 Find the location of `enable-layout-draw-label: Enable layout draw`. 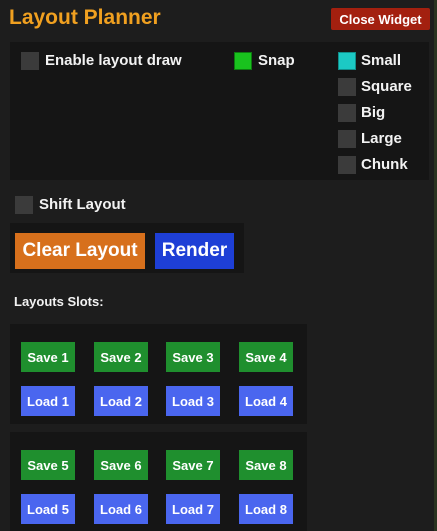

enable-layout-draw-label: Enable layout draw is located at coordinates (113, 60).